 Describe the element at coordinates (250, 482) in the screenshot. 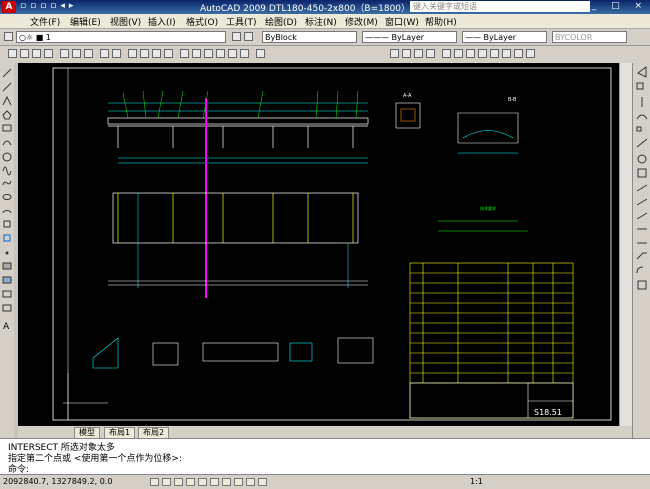

I see `lwt-mode-icon` at that location.